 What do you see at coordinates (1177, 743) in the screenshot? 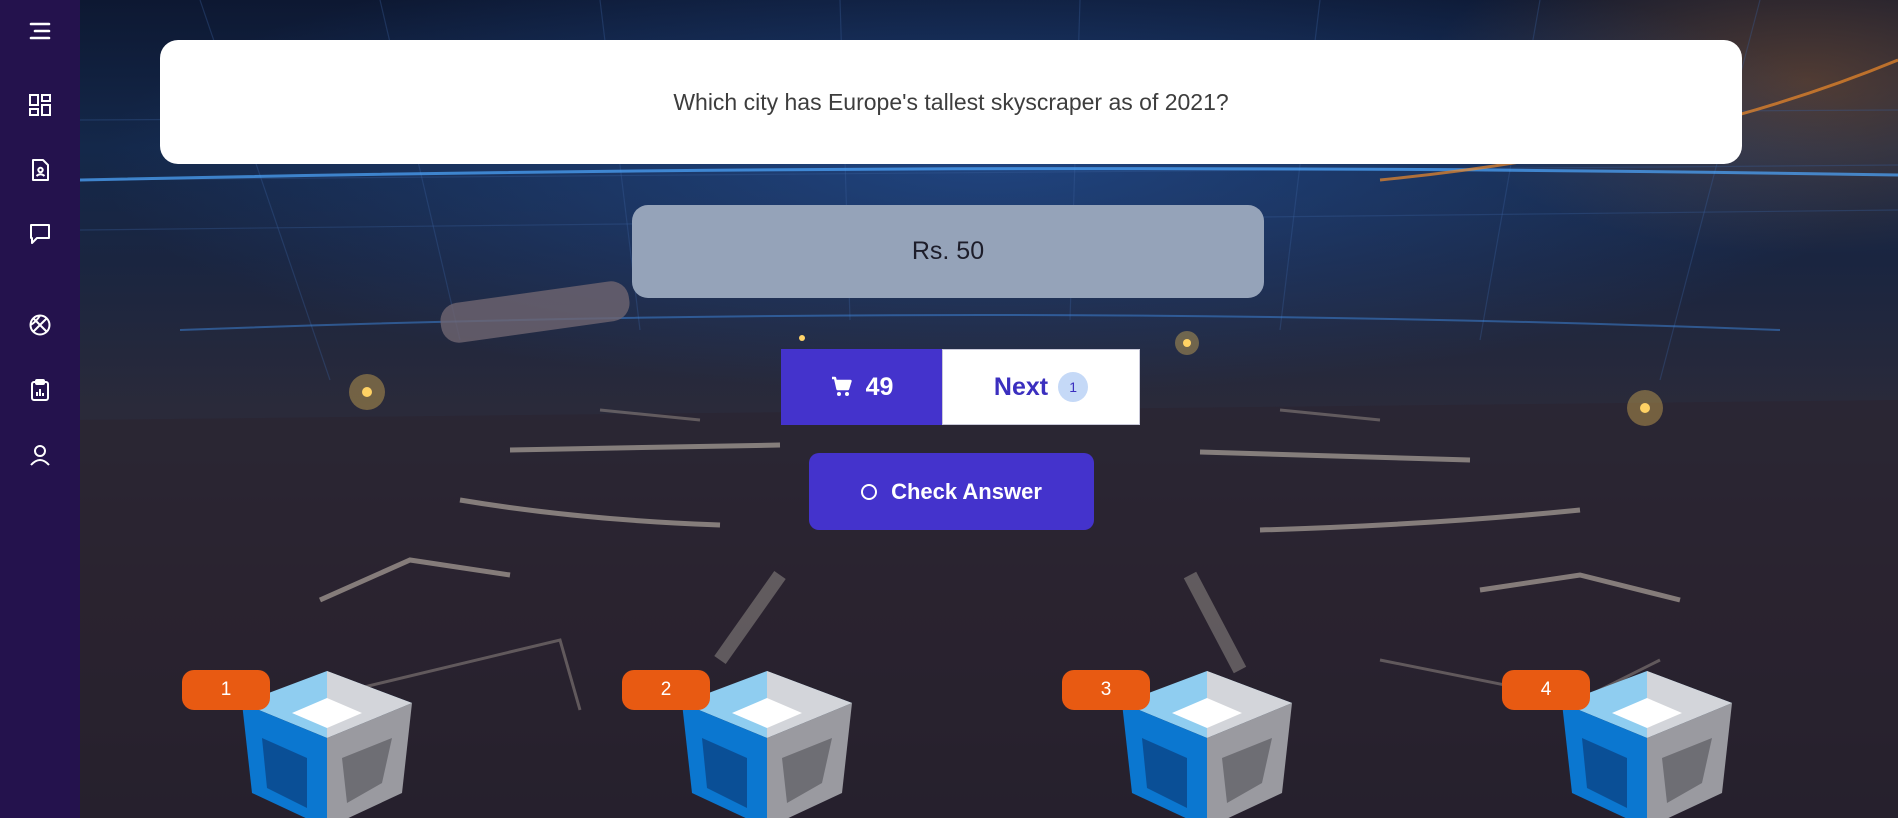
I see `crate-option-3: 3` at bounding box center [1177, 743].